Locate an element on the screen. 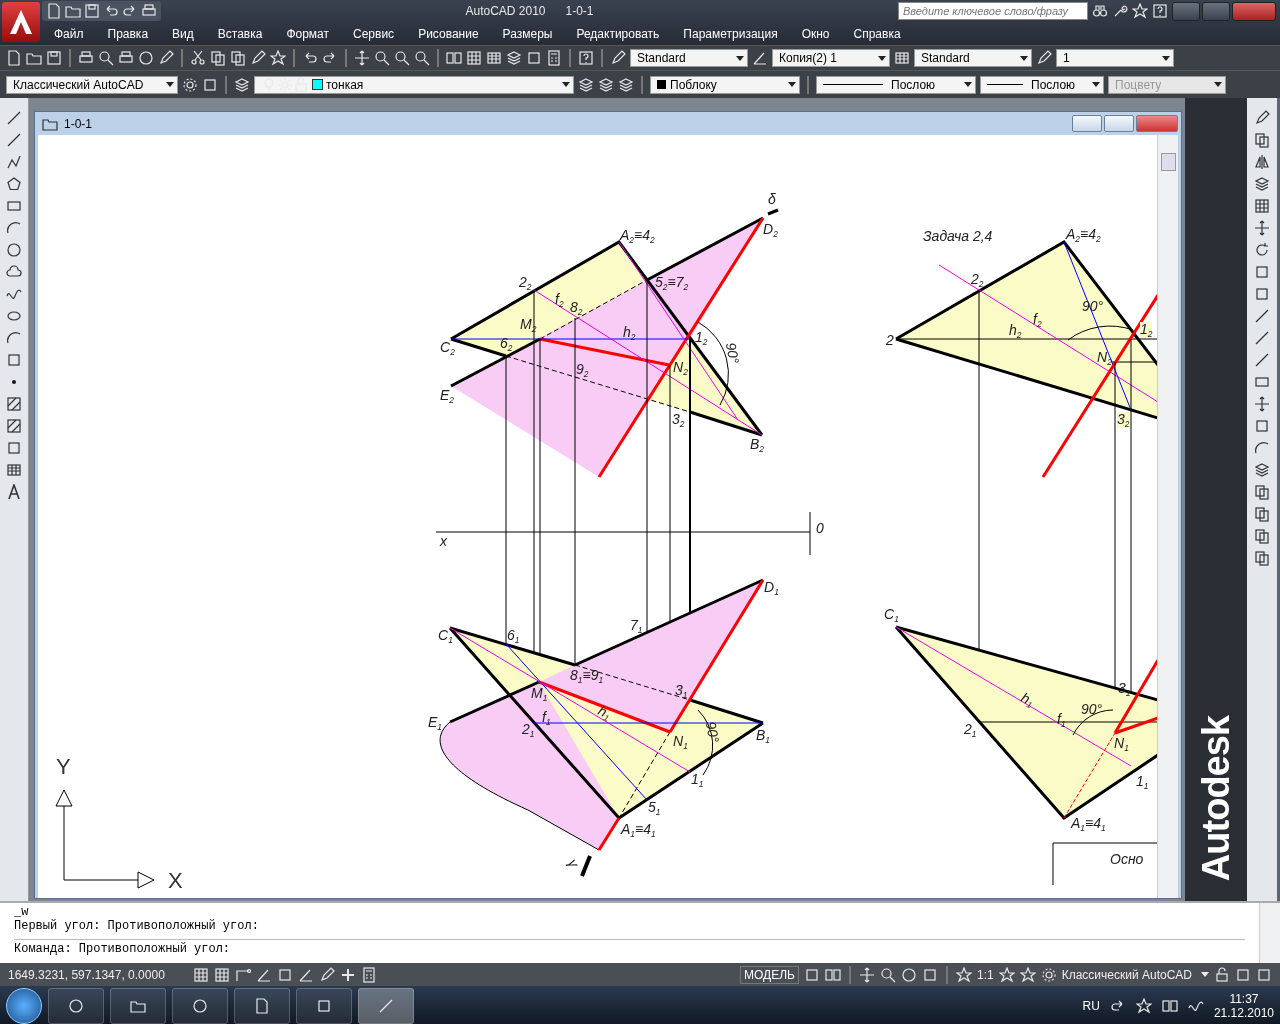  clock: 11:37 21.12.2010 is located at coordinates (1243, 1005).